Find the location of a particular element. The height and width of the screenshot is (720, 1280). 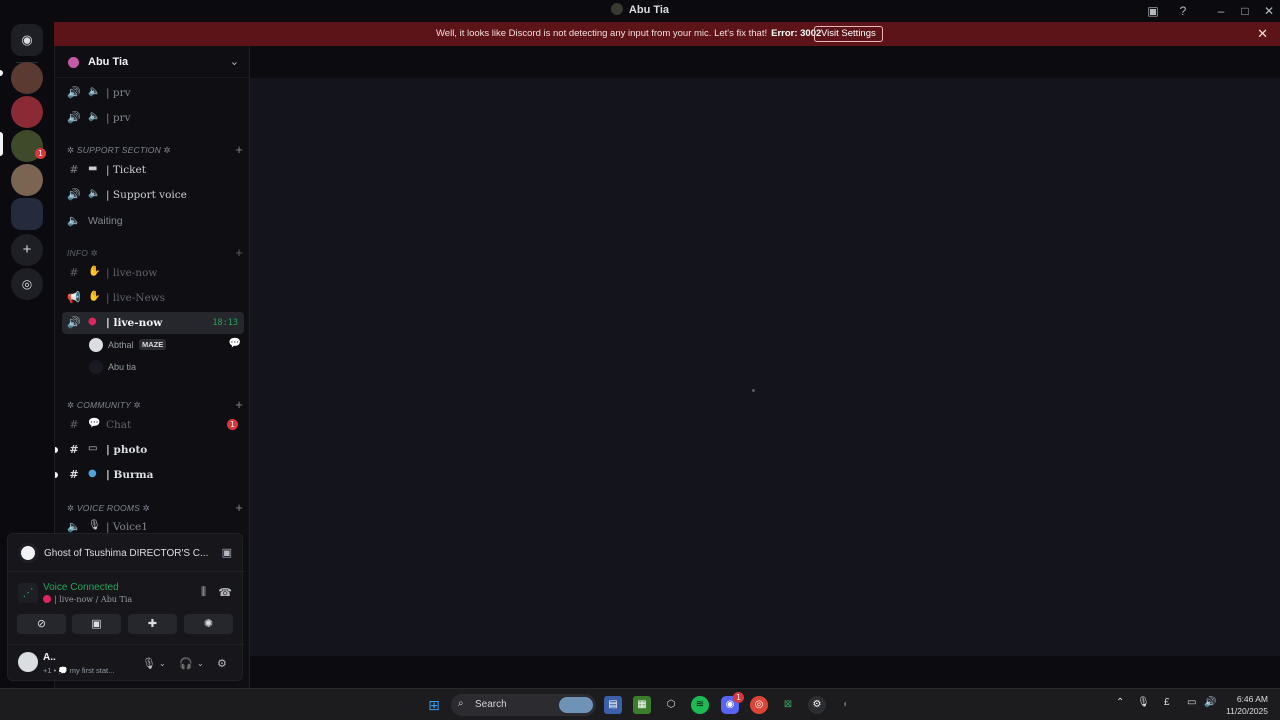

microphone-icon: 🎙 is located at coordinates (149, 663).